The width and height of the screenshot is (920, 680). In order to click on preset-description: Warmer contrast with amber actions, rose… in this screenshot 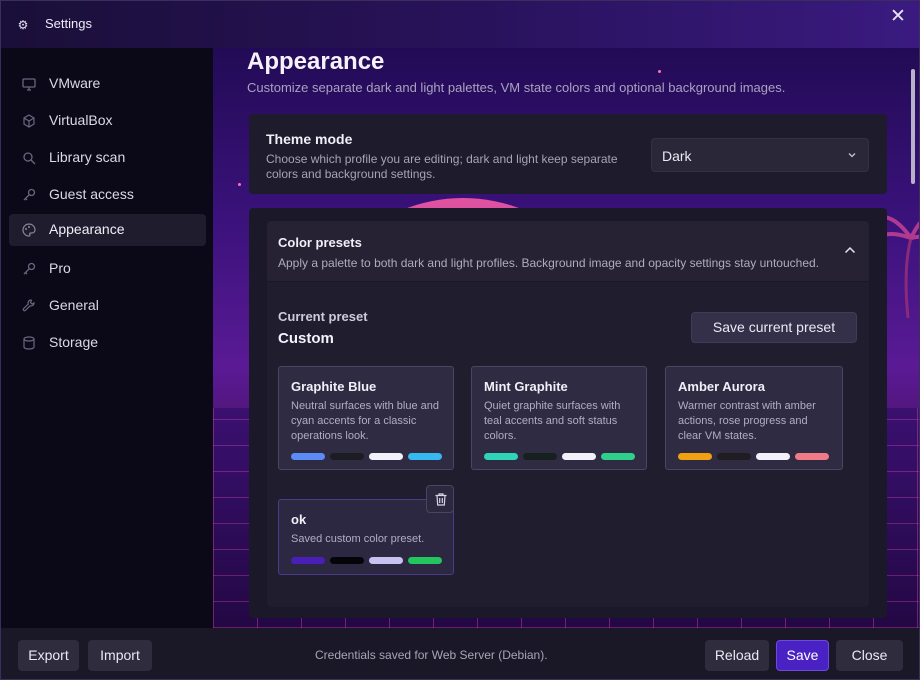, I will do `click(747, 421)`.